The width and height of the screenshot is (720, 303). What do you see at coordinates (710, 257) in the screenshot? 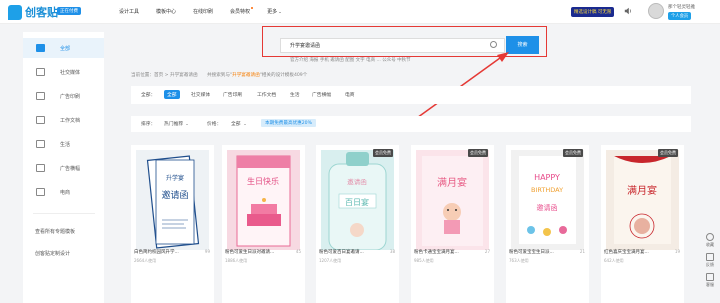
I see `feedback-icon` at bounding box center [710, 257].